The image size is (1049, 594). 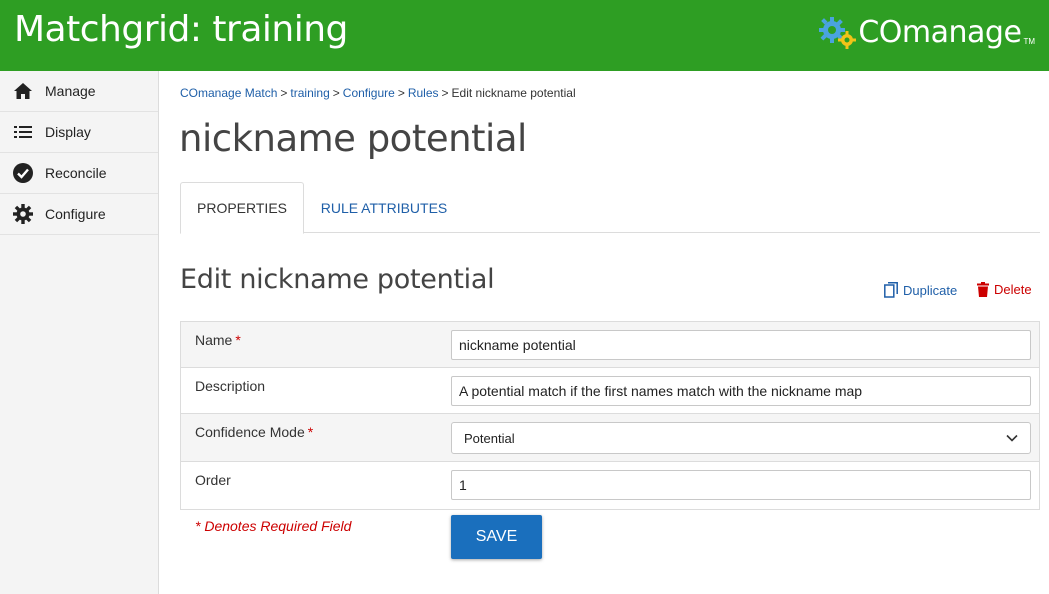 What do you see at coordinates (423, 93) in the screenshot?
I see `breadcrumb-link-rules: Rules` at bounding box center [423, 93].